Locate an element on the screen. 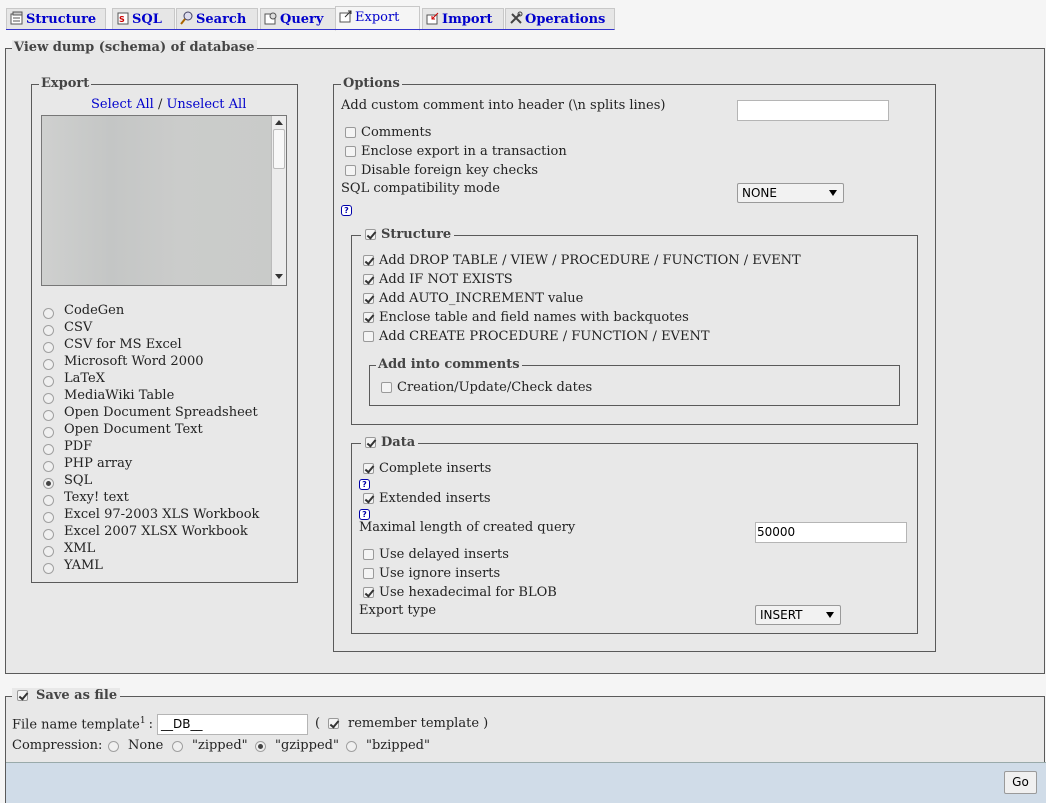  compression-option-label: "zipped" is located at coordinates (220, 745).